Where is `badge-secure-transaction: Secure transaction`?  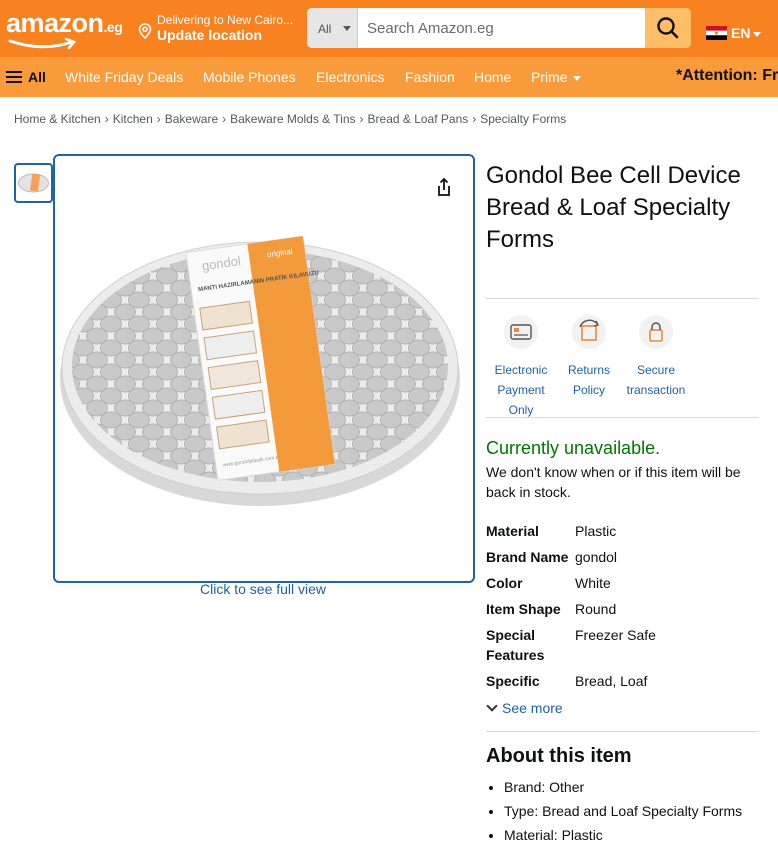 badge-secure-transaction: Secure transaction is located at coordinates (656, 357).